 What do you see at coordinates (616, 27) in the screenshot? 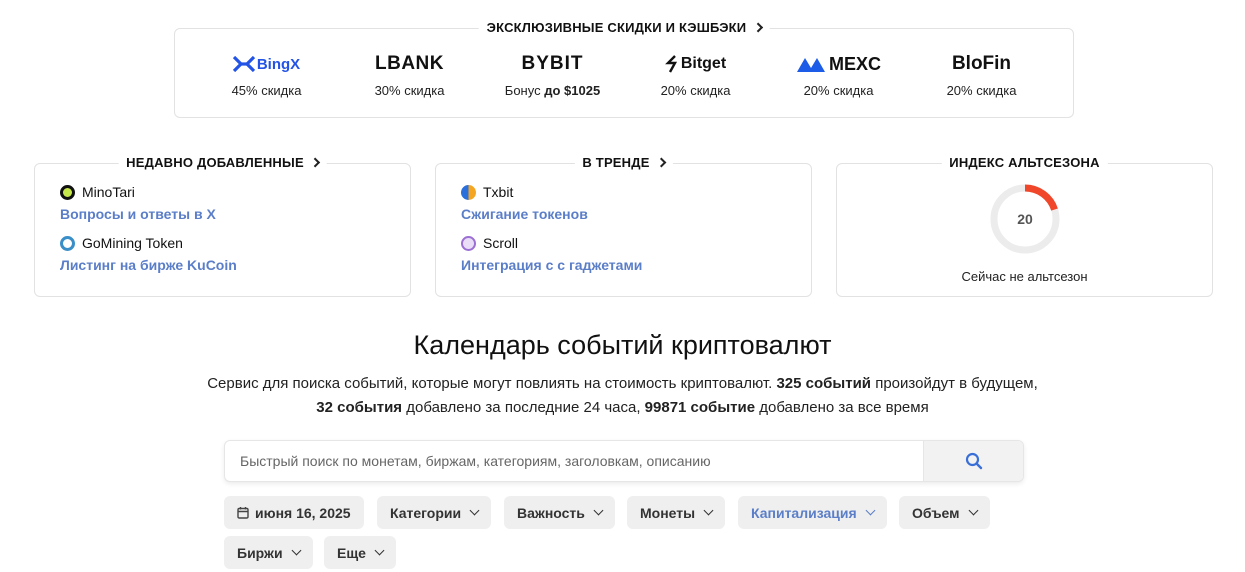
I see `deals-title-text: ЭКСКЛЮЗИВНЫЕ СКИДКИ И КЭШБЭКИ` at bounding box center [616, 27].